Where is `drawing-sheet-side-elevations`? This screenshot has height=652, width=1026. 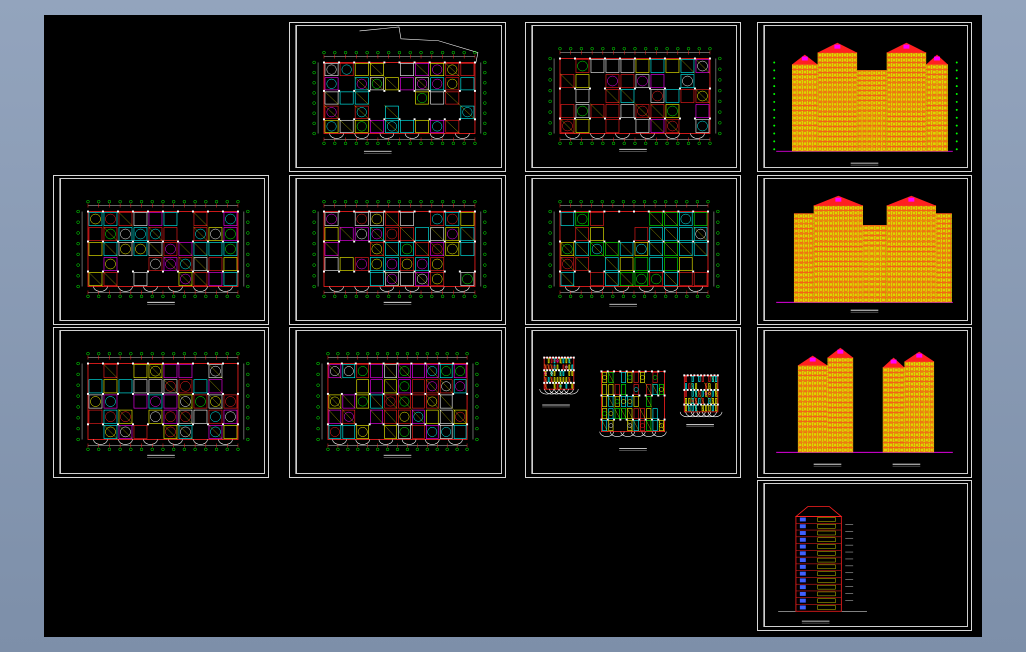
drawing-sheet-side-elevations is located at coordinates (864, 402).